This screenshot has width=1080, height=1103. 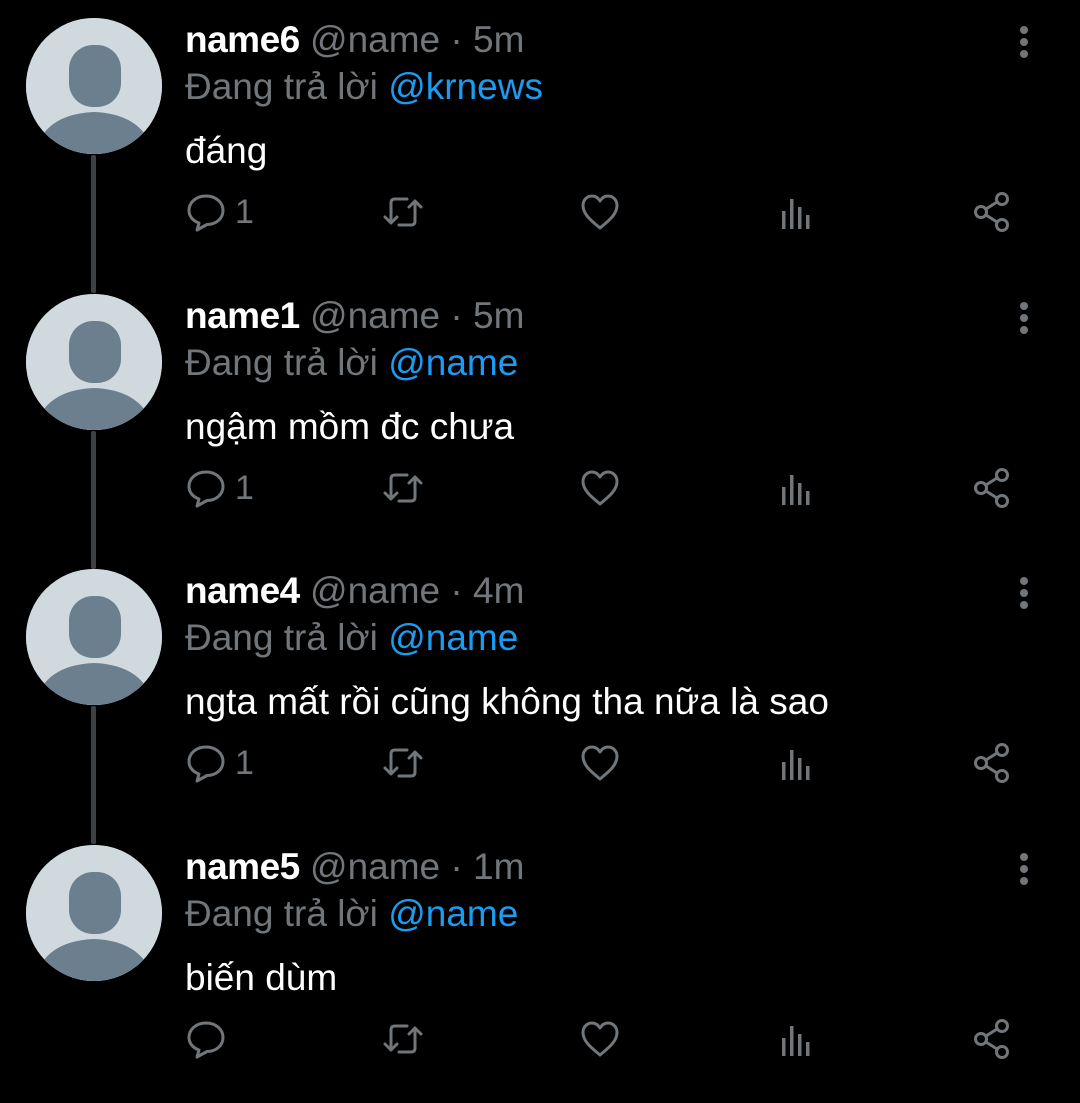 I want to click on tweet-header: name5 @name · 1m, so click(x=354, y=867).